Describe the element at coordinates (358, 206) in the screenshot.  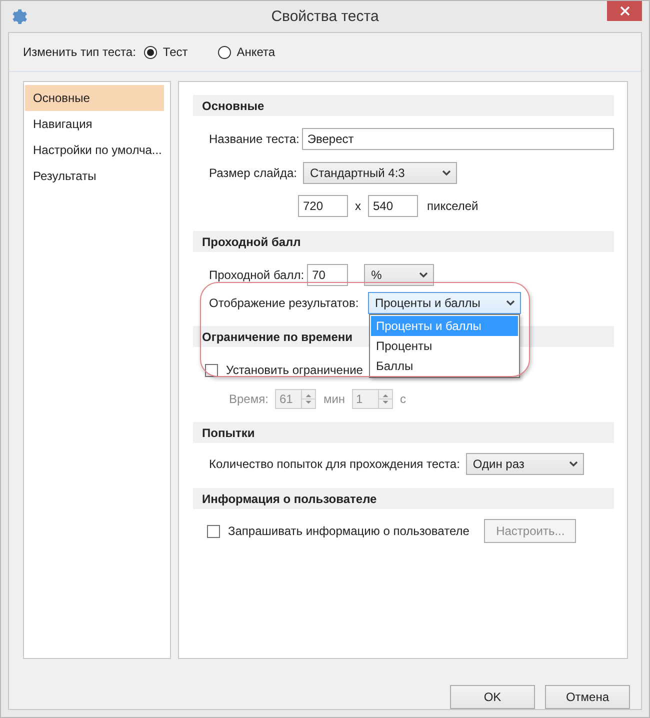
I see `times-sign: x` at that location.